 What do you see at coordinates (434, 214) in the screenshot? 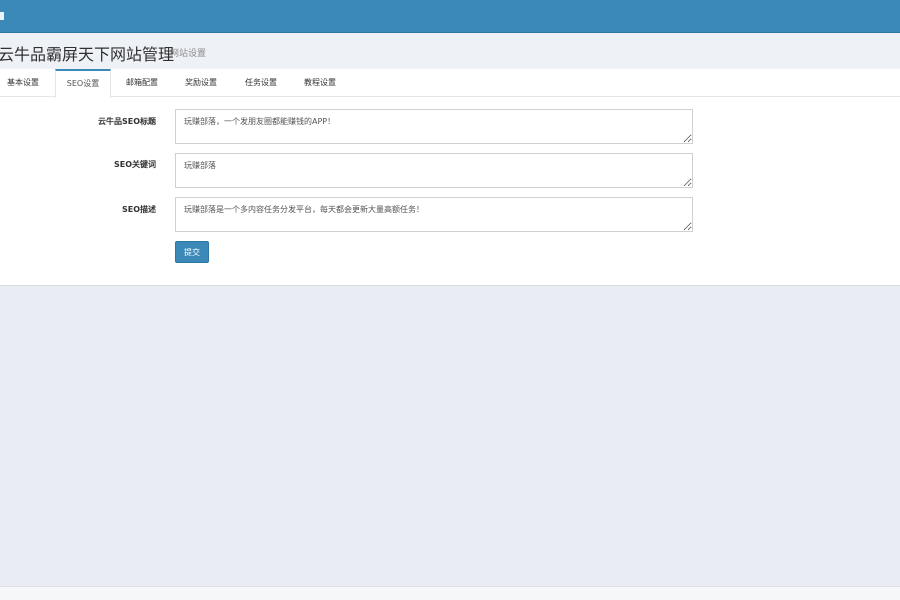
I see `seo-description-field: 玩赚部落是一个多内容任务分发平台，每天都会更新大量高额任务！` at bounding box center [434, 214].